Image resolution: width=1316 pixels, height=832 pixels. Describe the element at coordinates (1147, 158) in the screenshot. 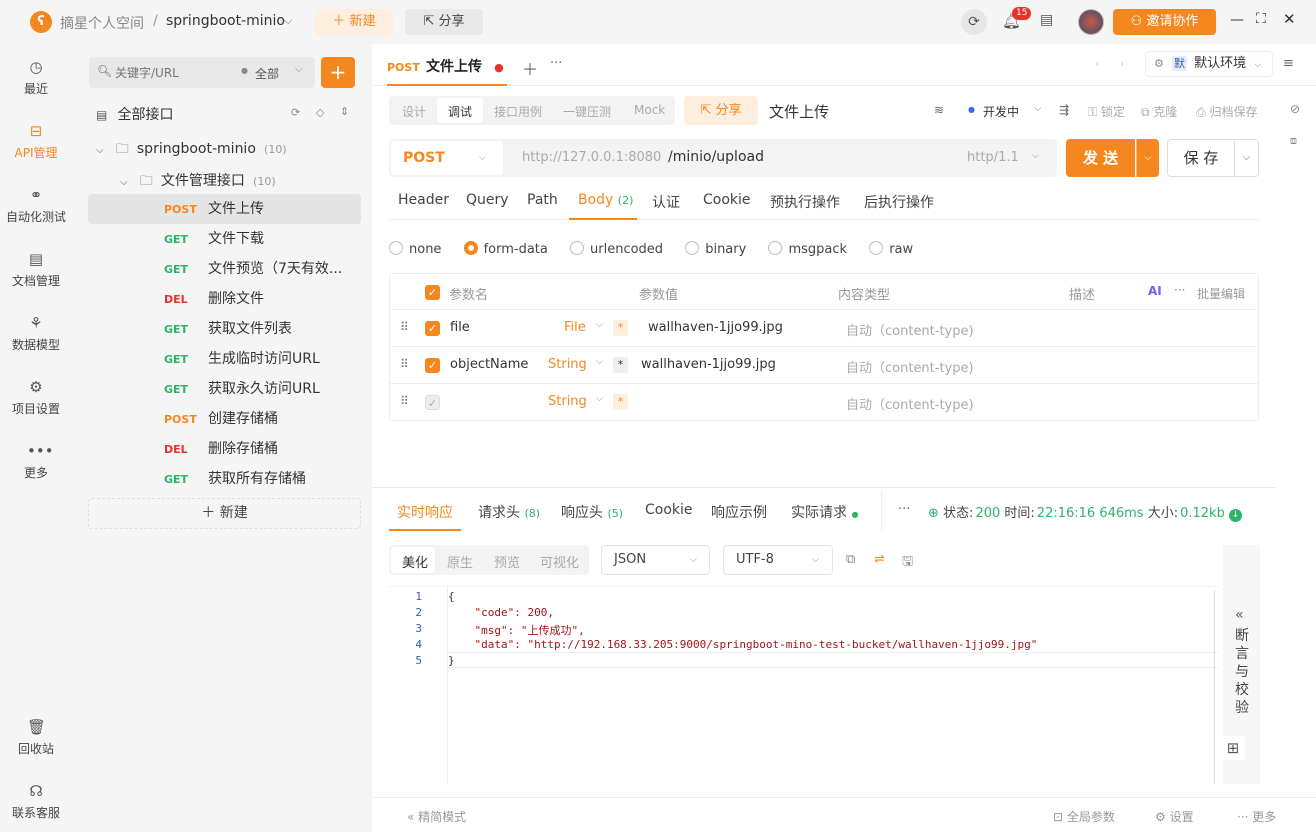

I see `send-options-button: ⌵` at that location.